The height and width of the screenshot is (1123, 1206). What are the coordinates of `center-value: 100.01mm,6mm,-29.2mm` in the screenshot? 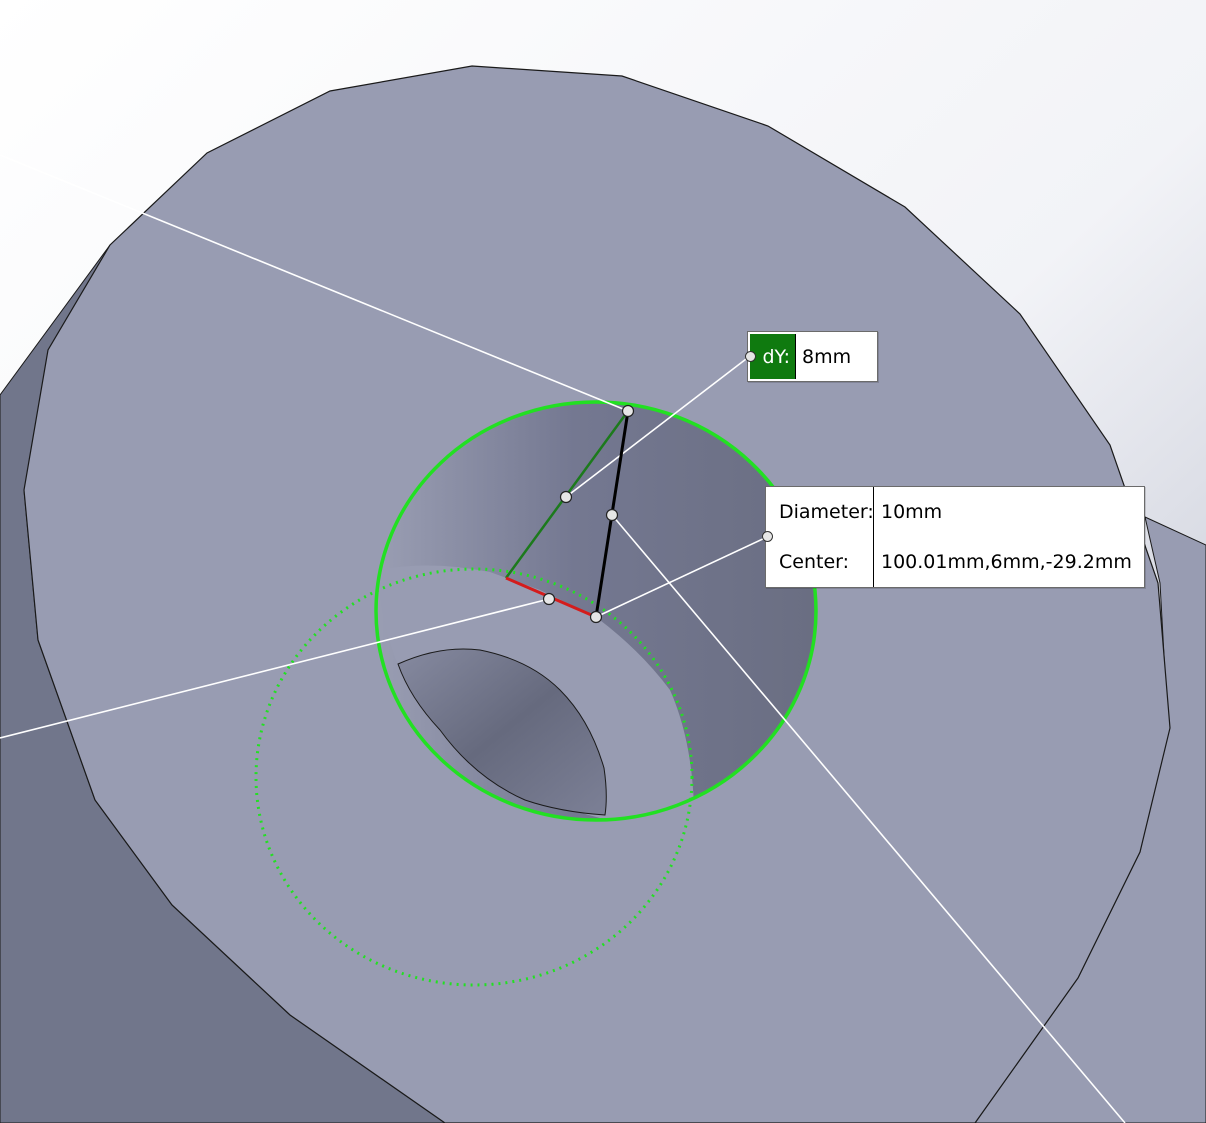 It's located at (1006, 562).